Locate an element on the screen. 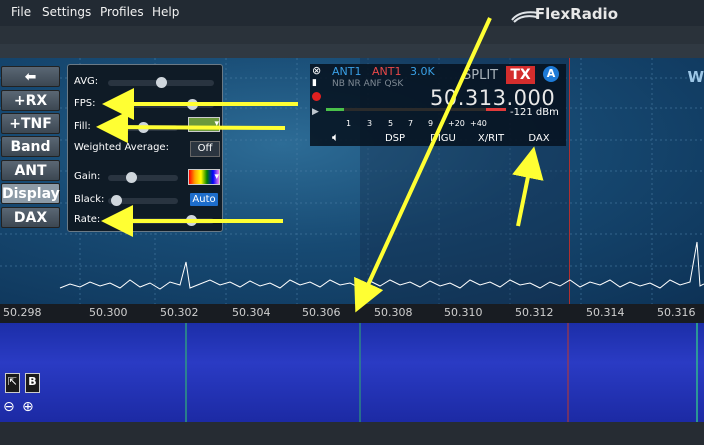 The width and height of the screenshot is (704, 445). menu-help: Help is located at coordinates (165, 12).